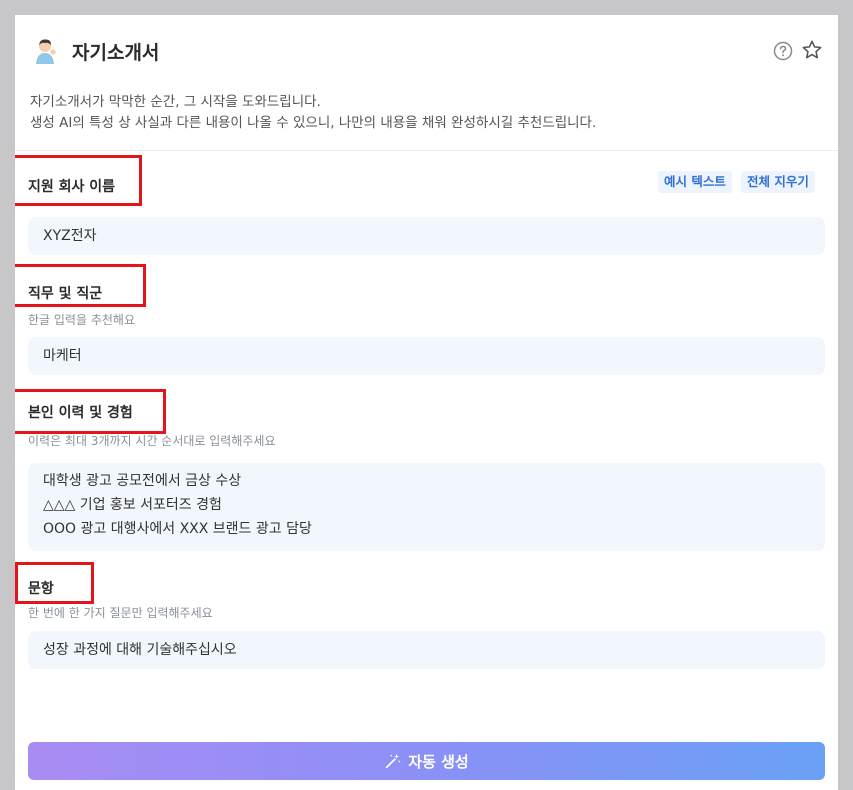 The height and width of the screenshot is (790, 853). Describe the element at coordinates (177, 529) in the screenshot. I see `history-line: OOO 광고 대행사에서 XXX 브랜드 광고 담당` at that location.